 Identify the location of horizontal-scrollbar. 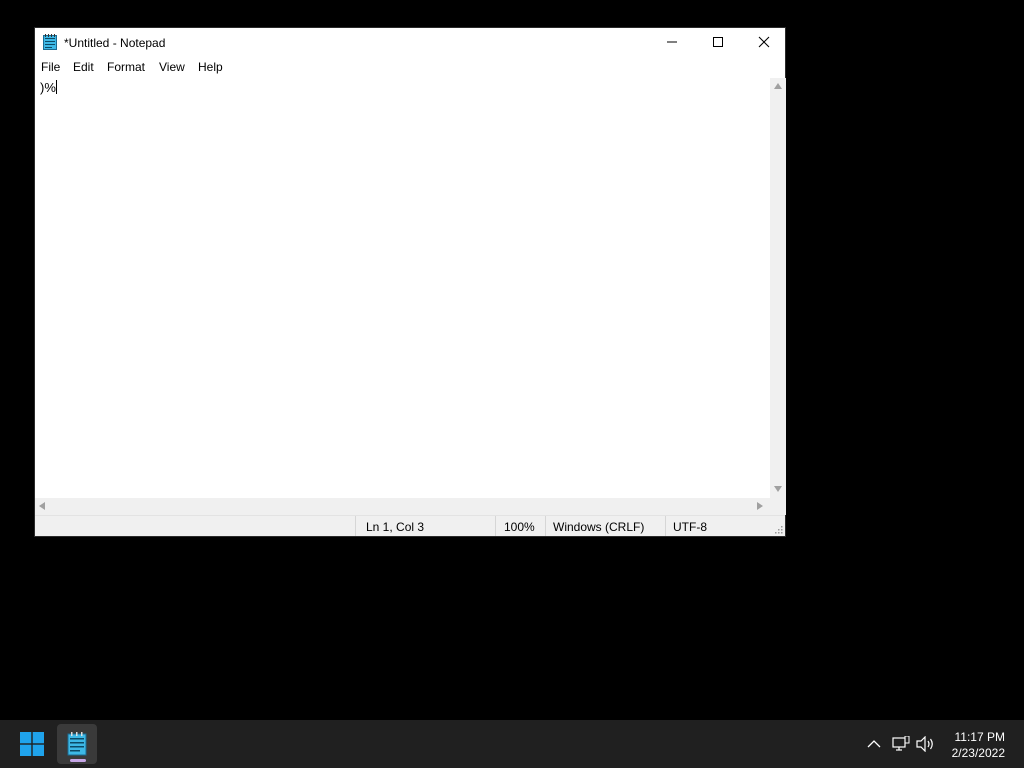
(402, 506).